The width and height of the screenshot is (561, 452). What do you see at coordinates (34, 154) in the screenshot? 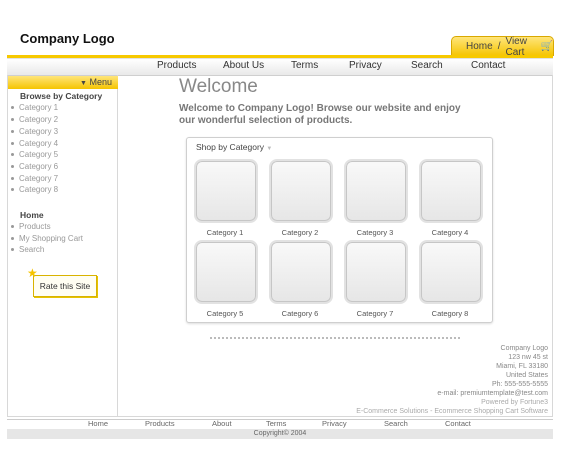
I see `sidebar-category-5: Category 5` at bounding box center [34, 154].